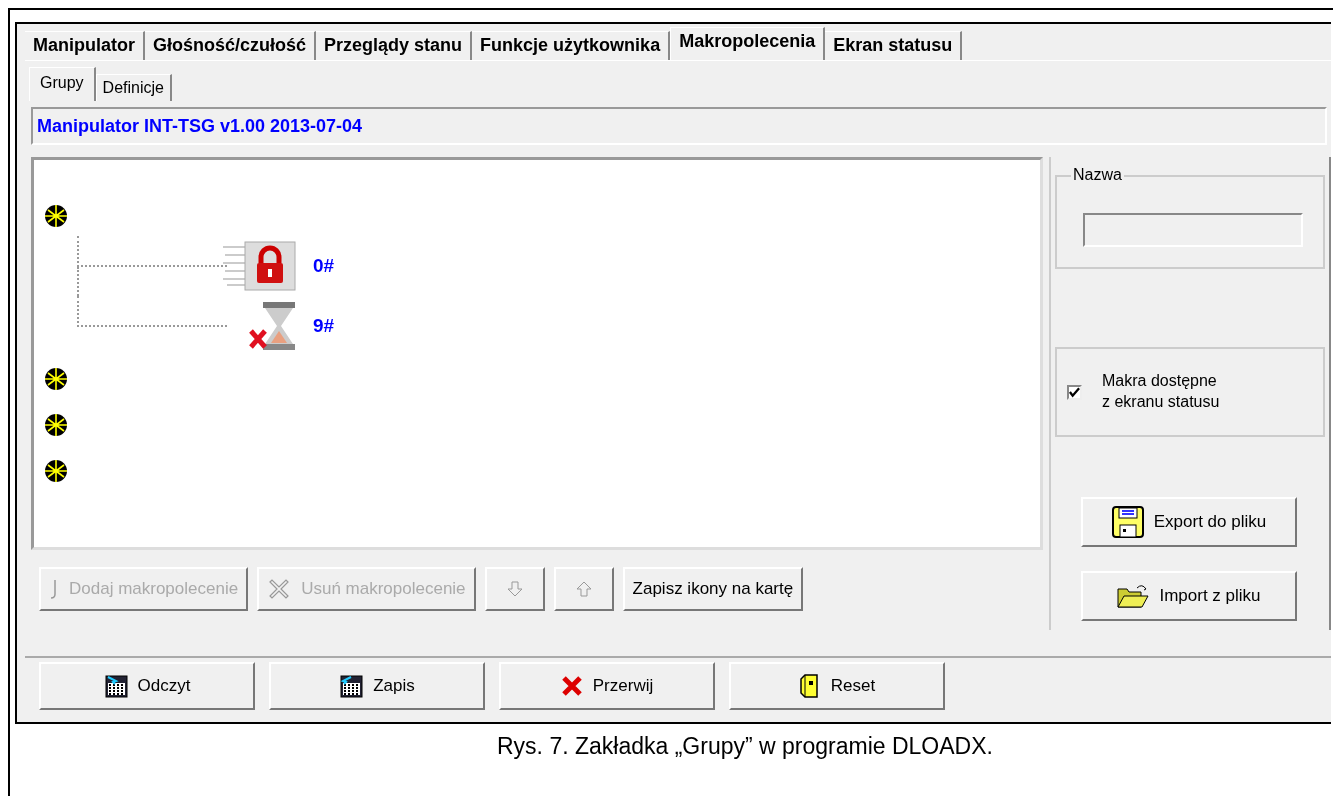  Describe the element at coordinates (837, 686) in the screenshot. I see `reset-button: Reset` at that location.